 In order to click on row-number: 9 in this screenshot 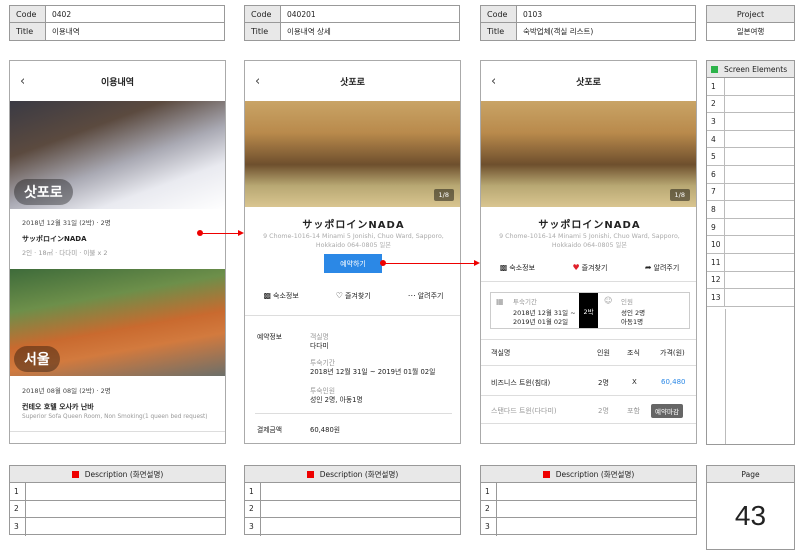, I will do `click(716, 227)`.